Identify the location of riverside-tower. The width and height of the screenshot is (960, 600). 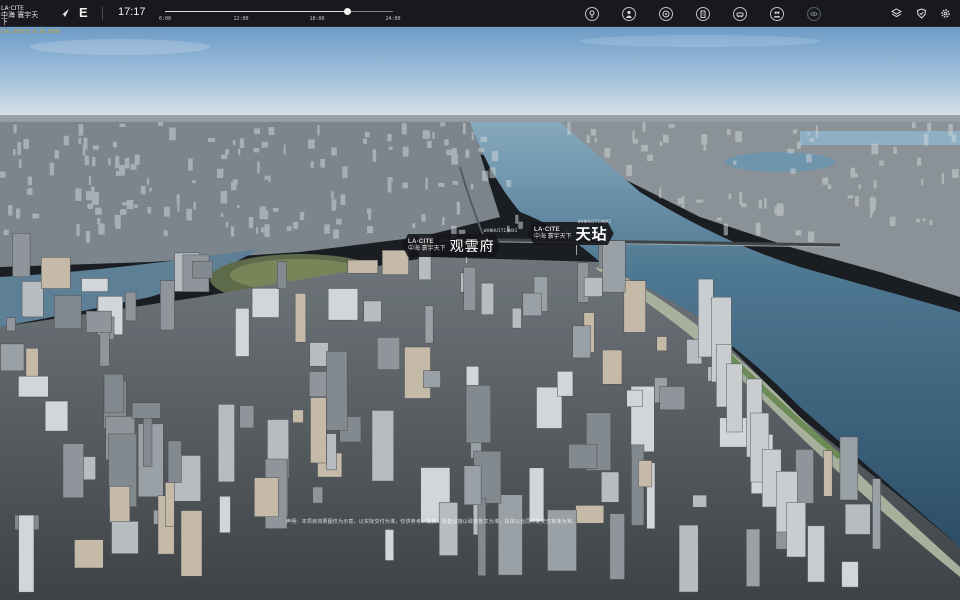
(816, 554).